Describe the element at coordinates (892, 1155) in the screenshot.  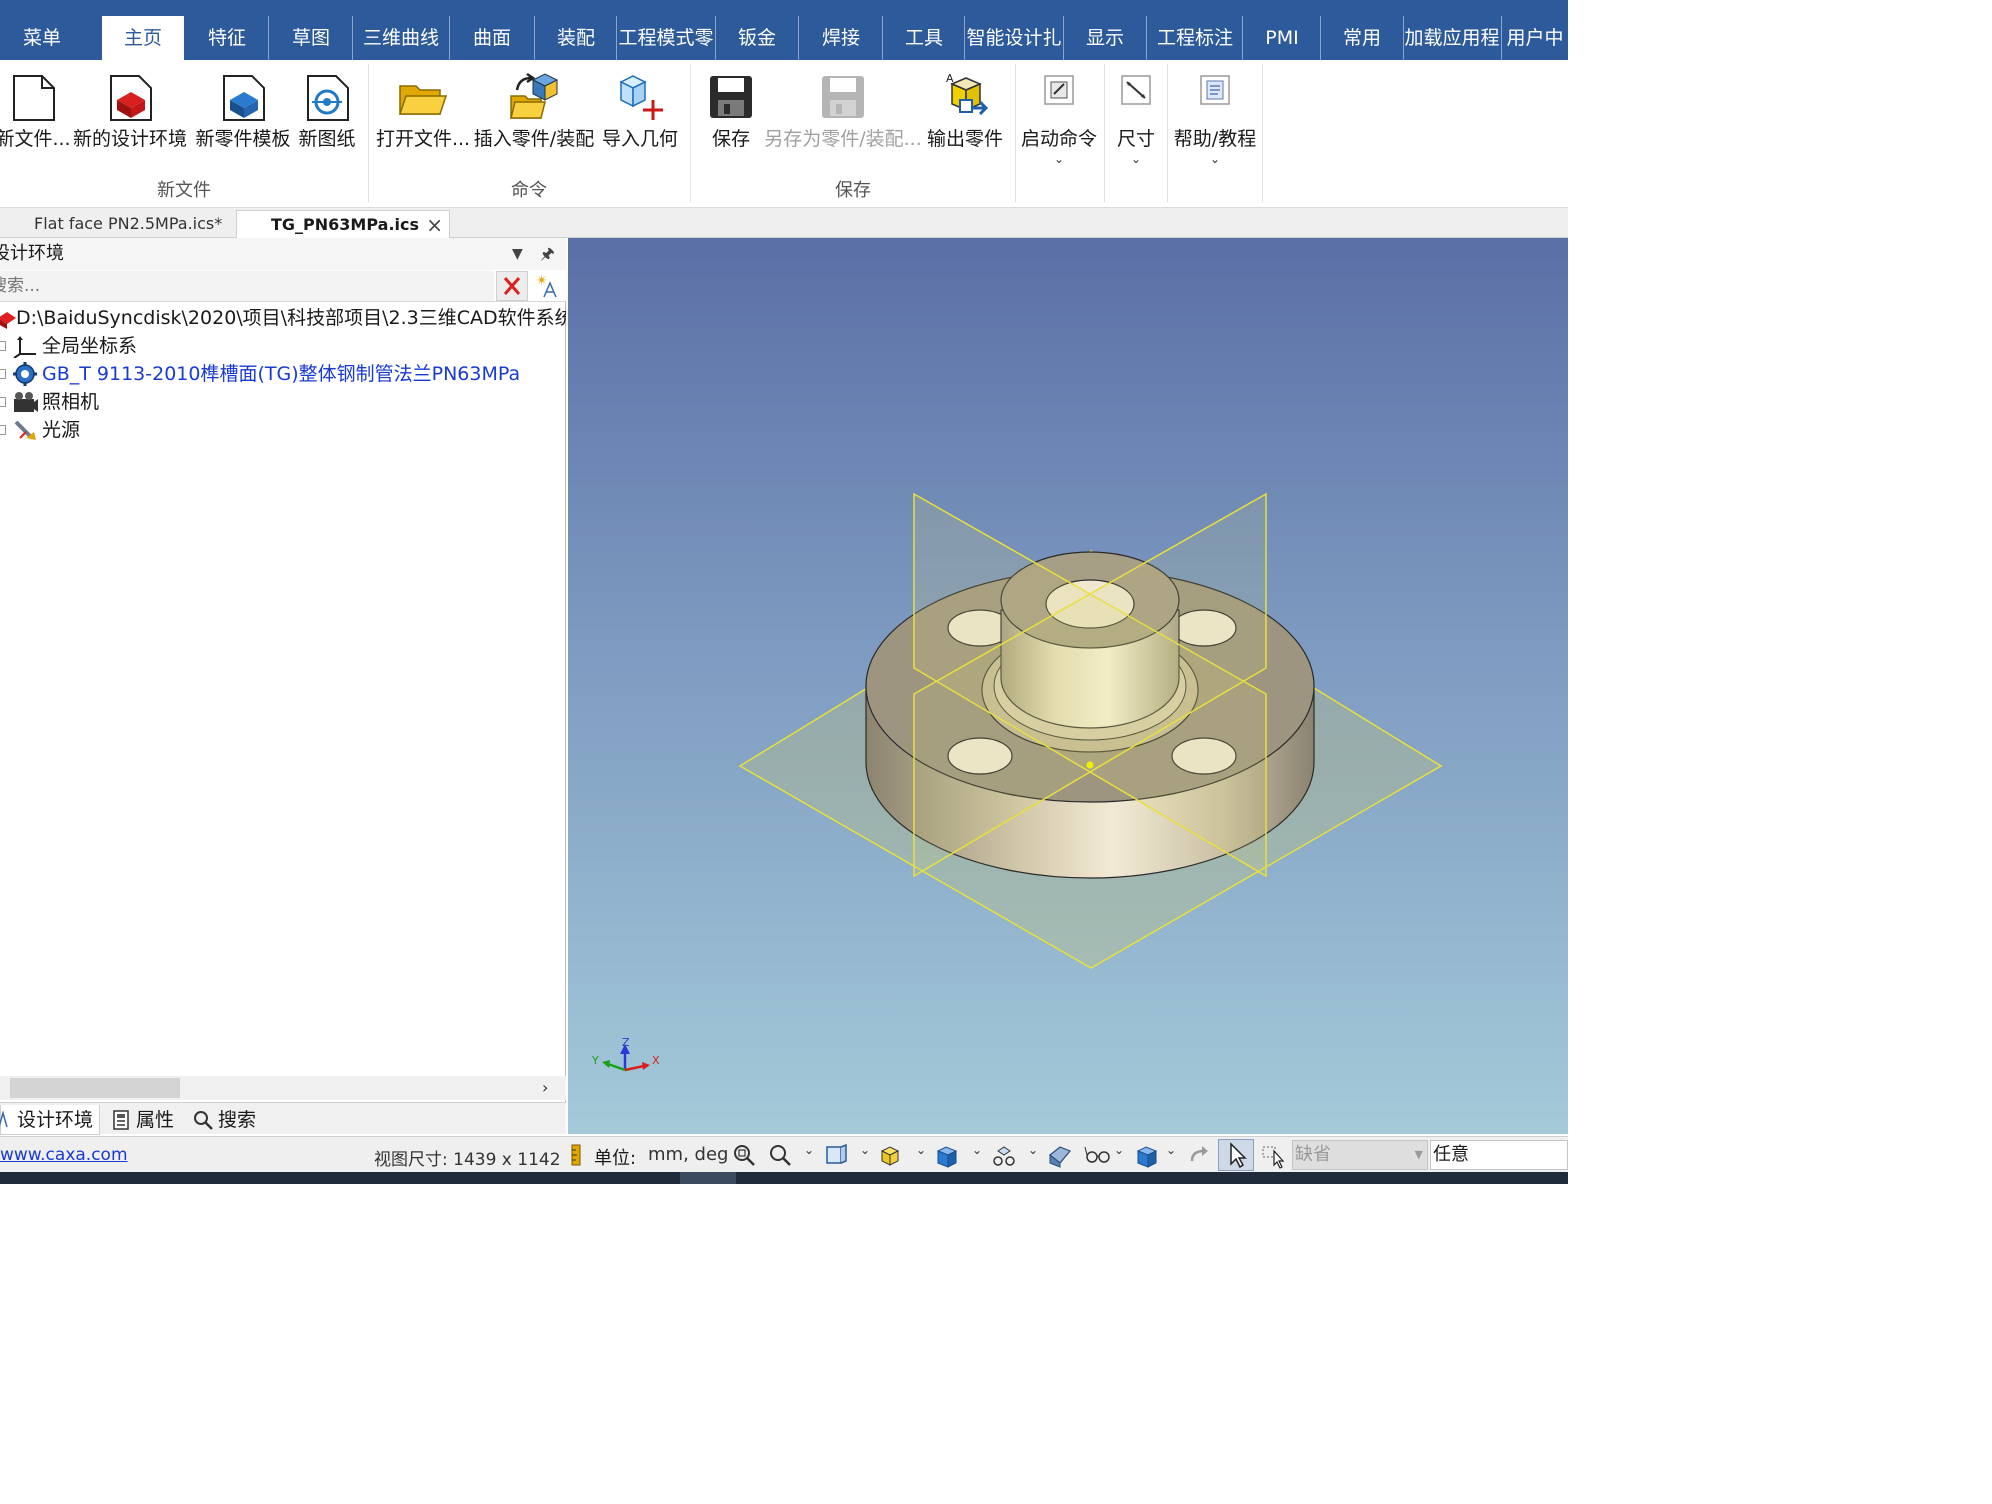
I see `display-mode-icon` at that location.